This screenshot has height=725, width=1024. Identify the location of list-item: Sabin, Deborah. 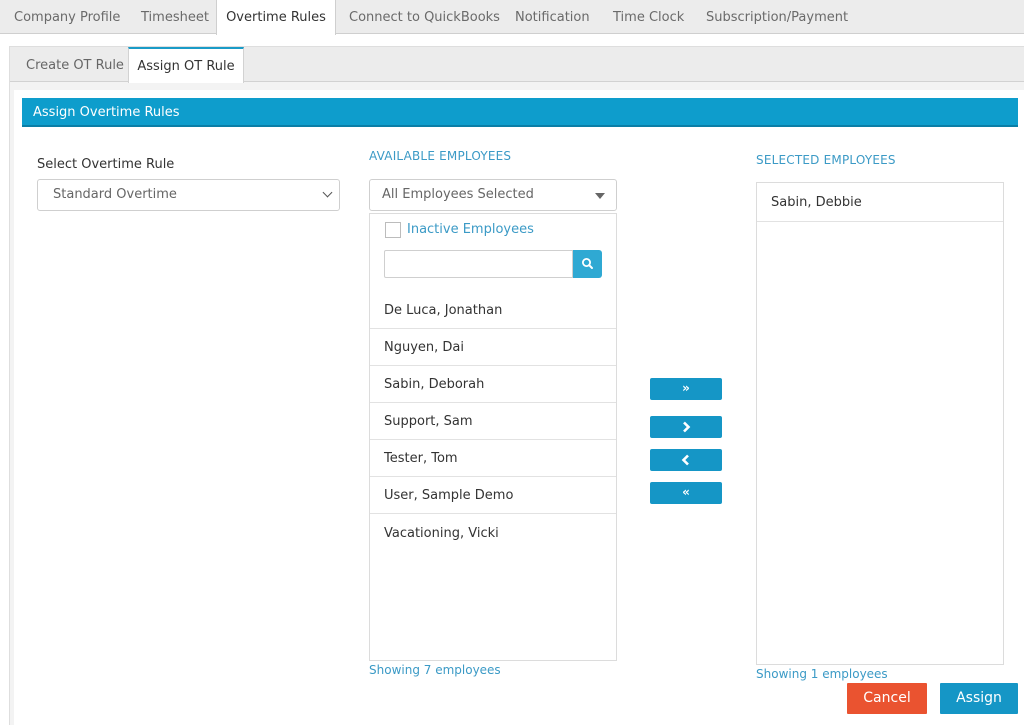
(493, 384).